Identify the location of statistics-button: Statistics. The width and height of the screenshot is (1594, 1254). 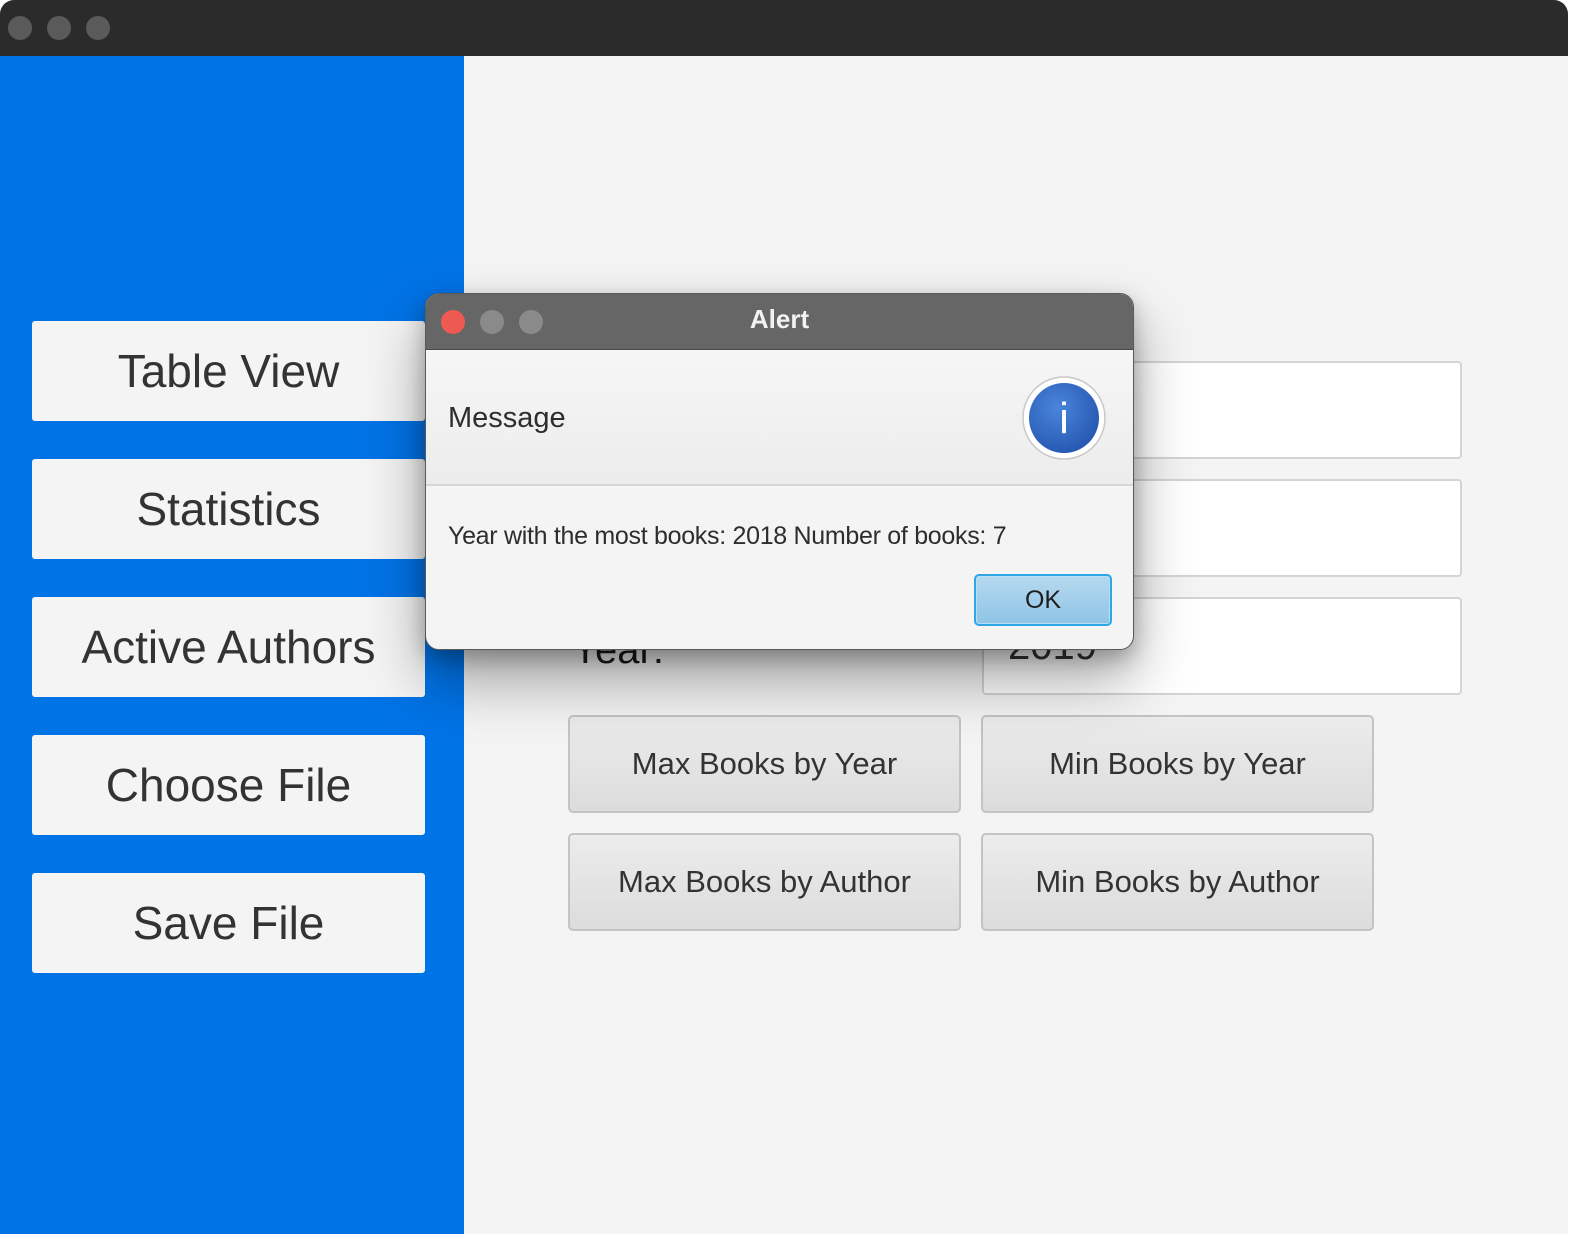
(228, 509).